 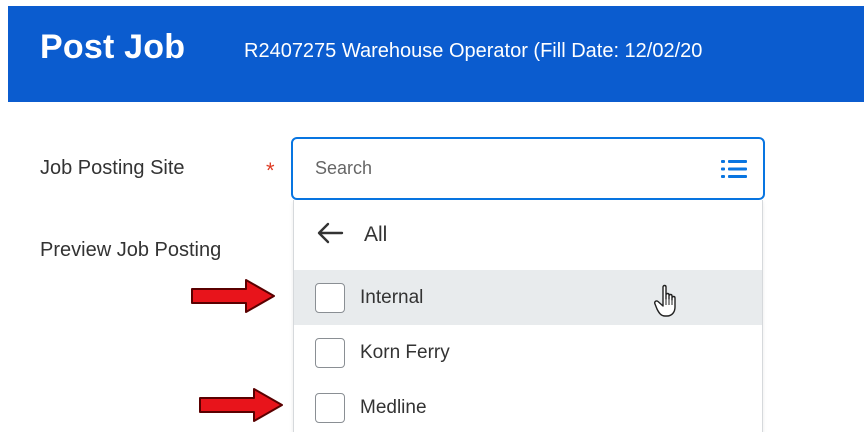 What do you see at coordinates (112, 168) in the screenshot?
I see `job-posting-site-label: Job Posting Site` at bounding box center [112, 168].